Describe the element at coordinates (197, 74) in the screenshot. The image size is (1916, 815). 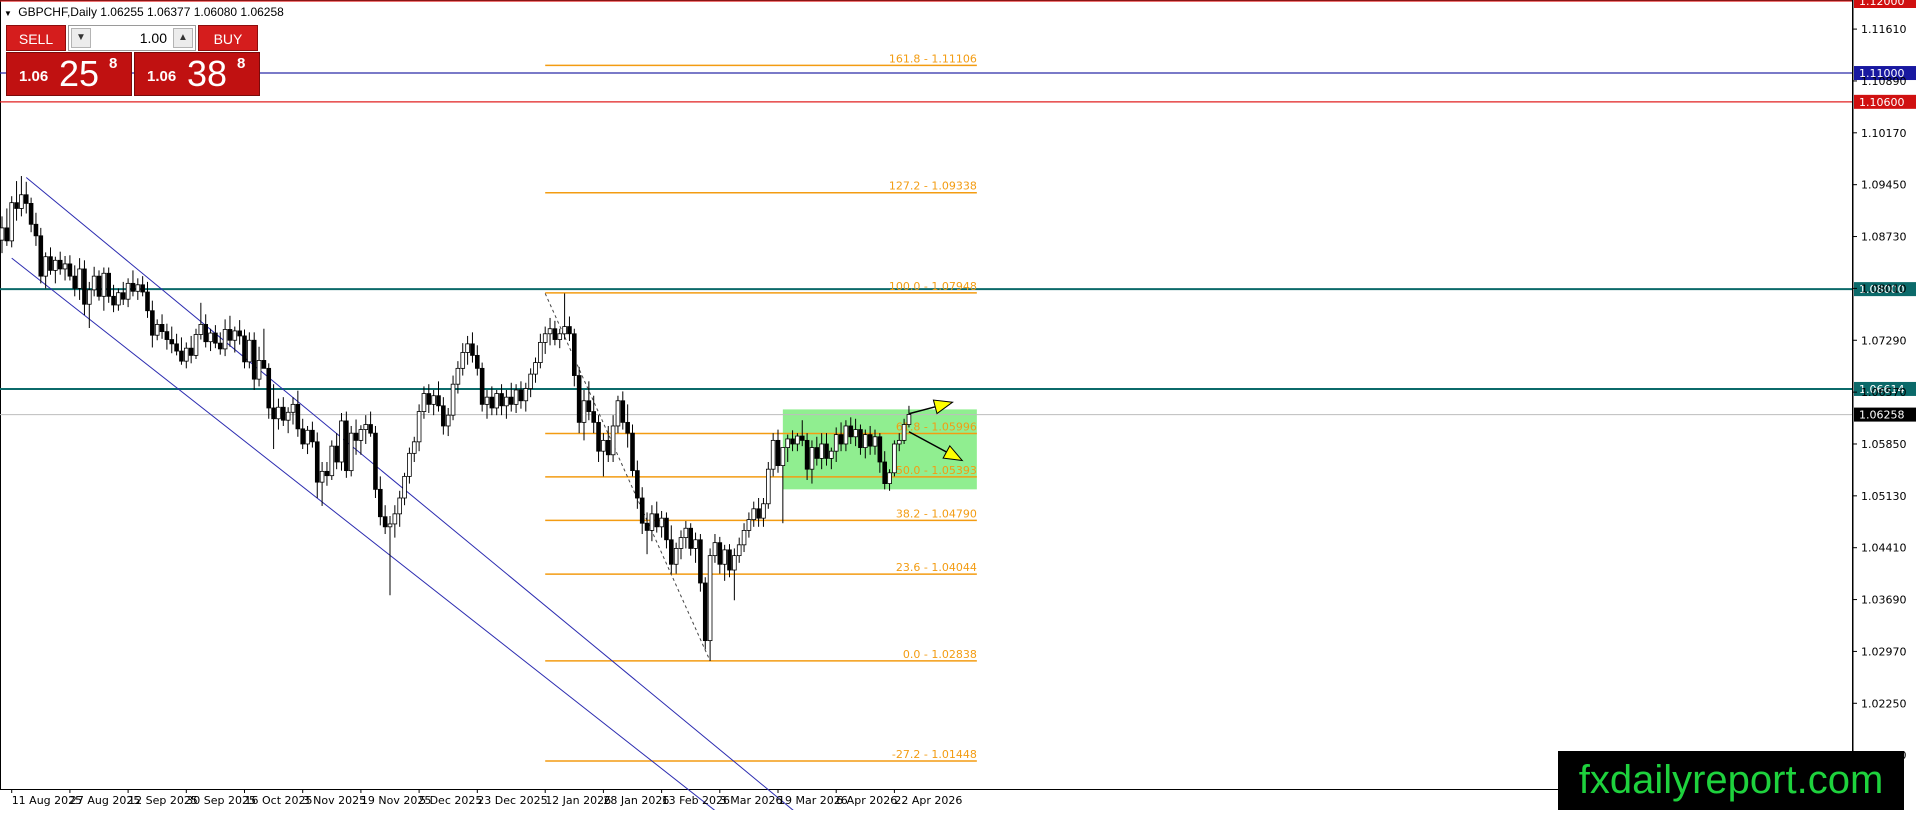
I see `buy-price-tile: 1.06 38 8` at that location.